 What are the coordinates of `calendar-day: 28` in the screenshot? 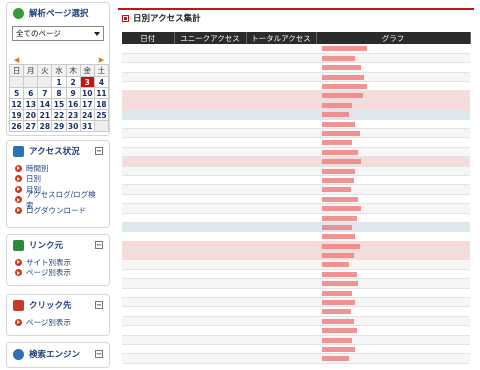 It's located at (45, 126).